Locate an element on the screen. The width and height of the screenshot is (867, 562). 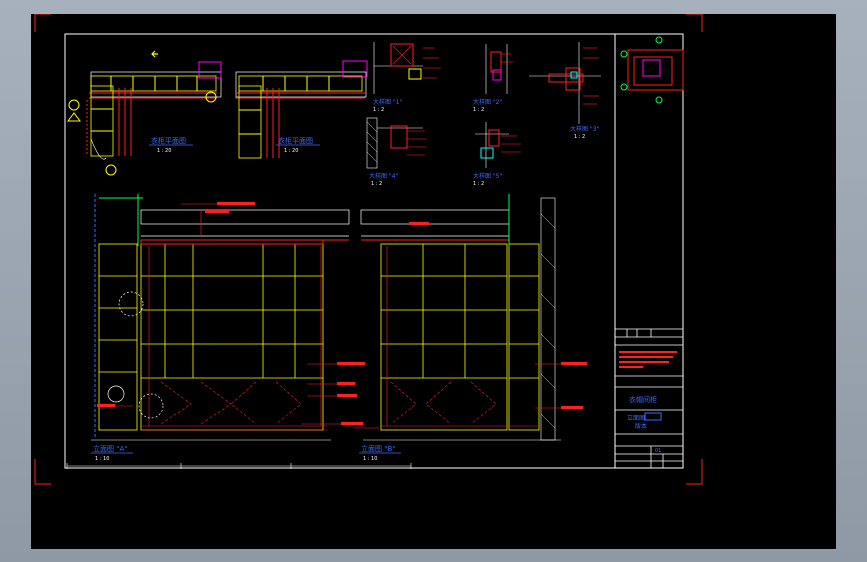
detail-5-scale: 1 : 2 is located at coordinates (478, 184).